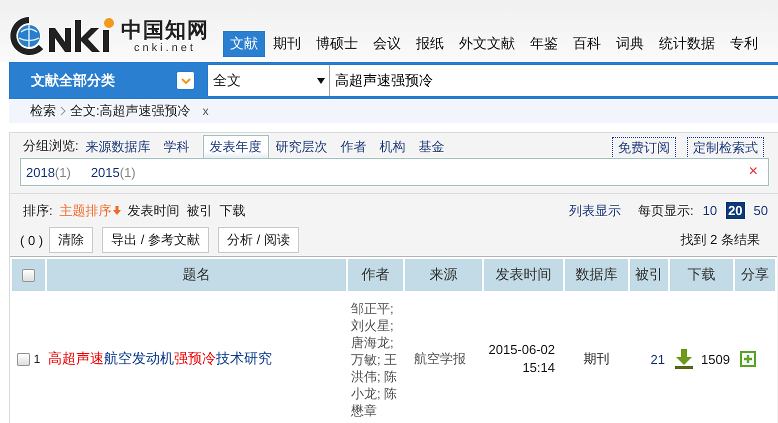  I want to click on nav-tab: 博硕士, so click(337, 44).